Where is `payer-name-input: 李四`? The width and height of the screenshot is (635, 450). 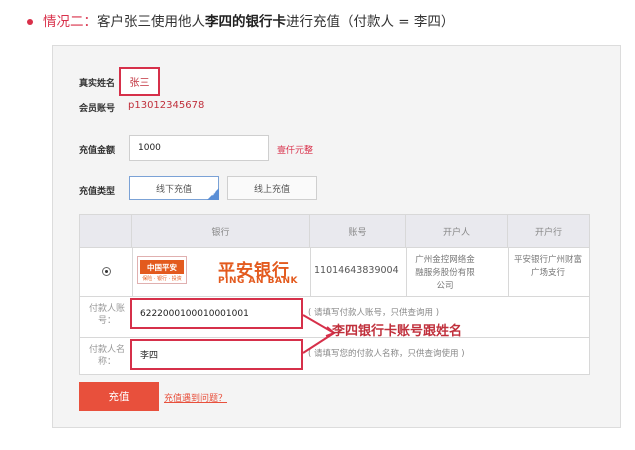 payer-name-input: 李四 is located at coordinates (216, 354).